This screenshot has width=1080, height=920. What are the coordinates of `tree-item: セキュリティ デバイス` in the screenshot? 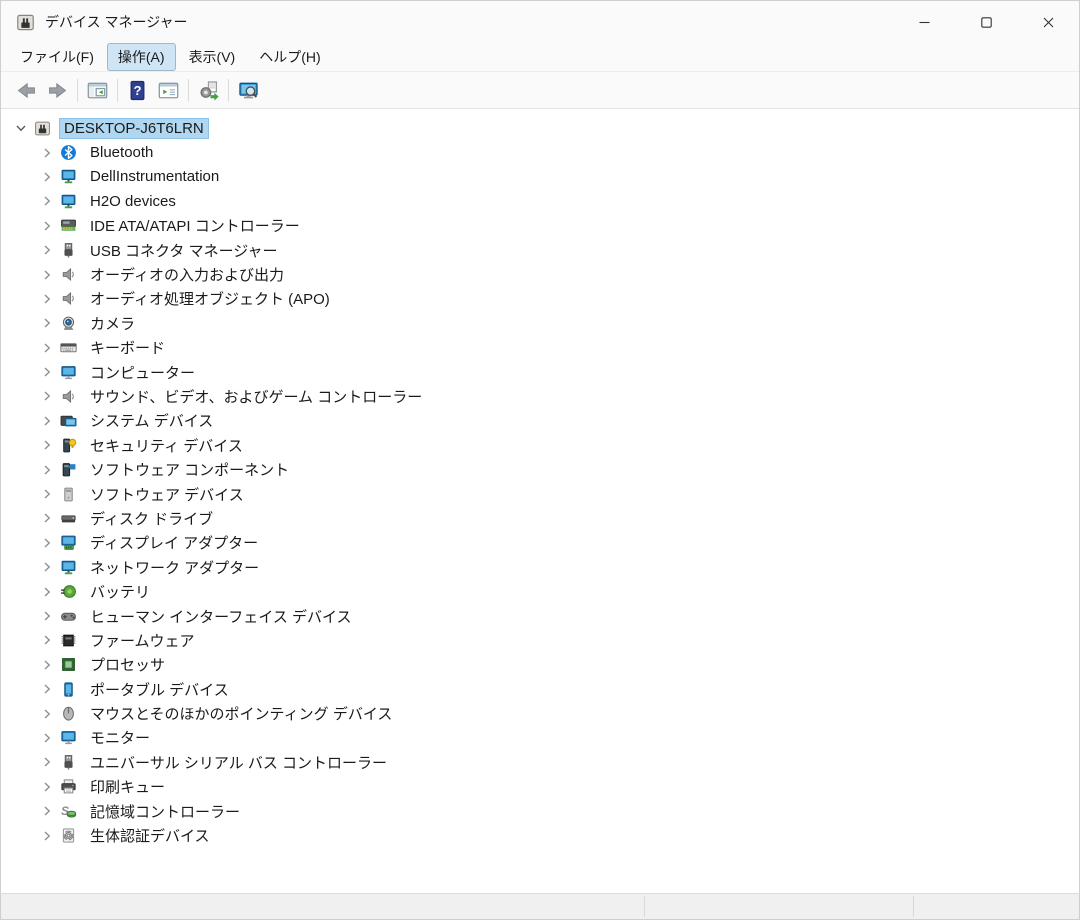 It's located at (540, 445).